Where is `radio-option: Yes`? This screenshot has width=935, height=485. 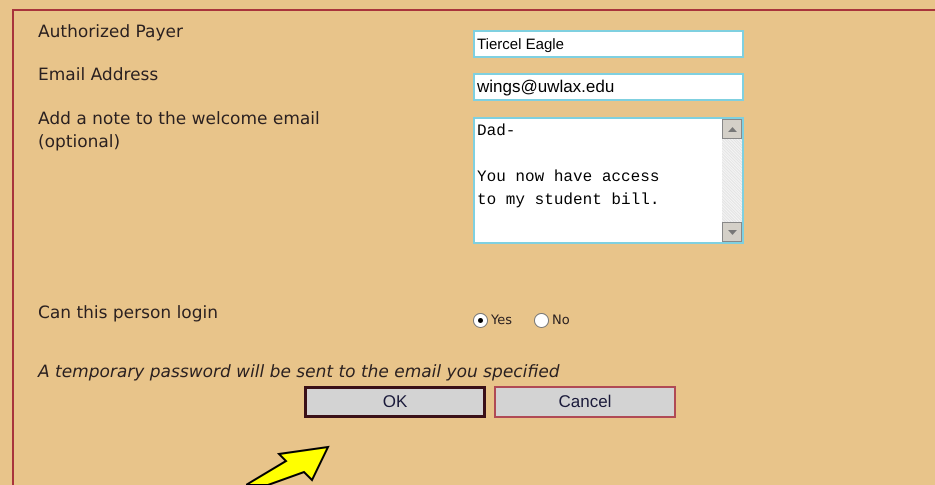
radio-option: Yes is located at coordinates (492, 320).